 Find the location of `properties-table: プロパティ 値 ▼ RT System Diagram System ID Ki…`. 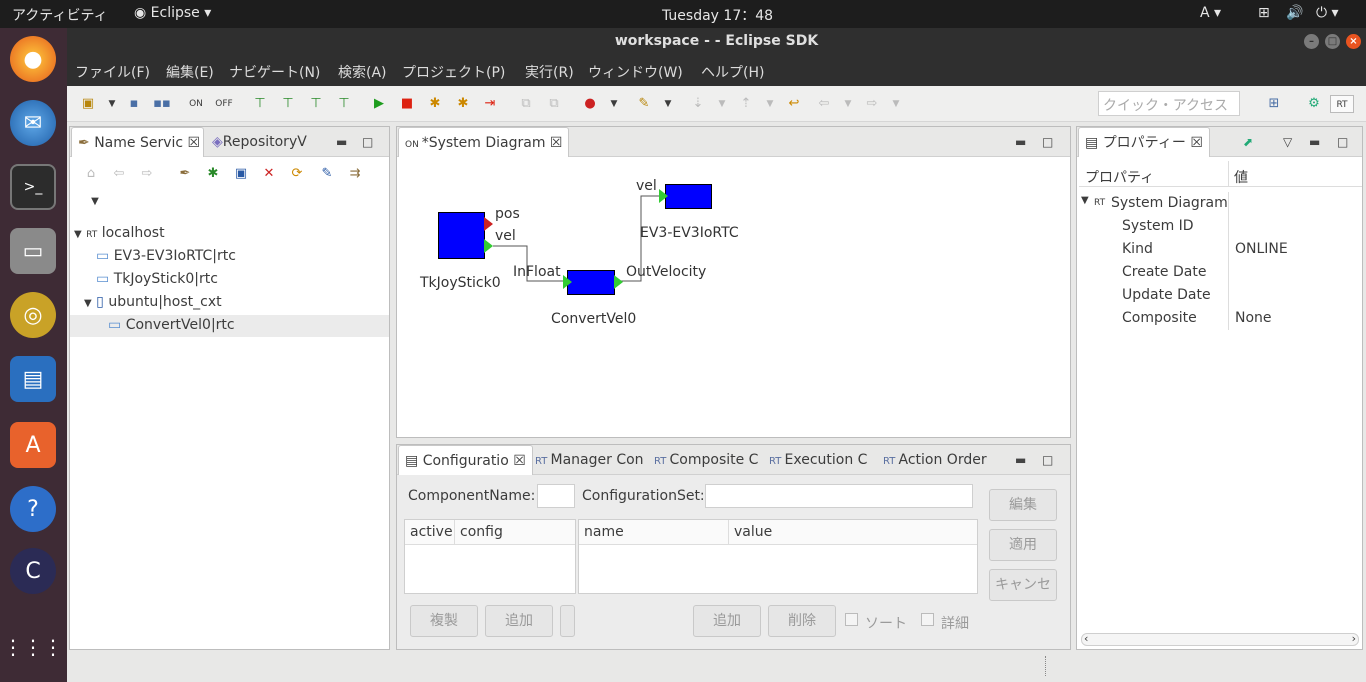

properties-table: プロパティ 値 ▼ RT System Diagram System ID Ki… is located at coordinates (1220, 400).